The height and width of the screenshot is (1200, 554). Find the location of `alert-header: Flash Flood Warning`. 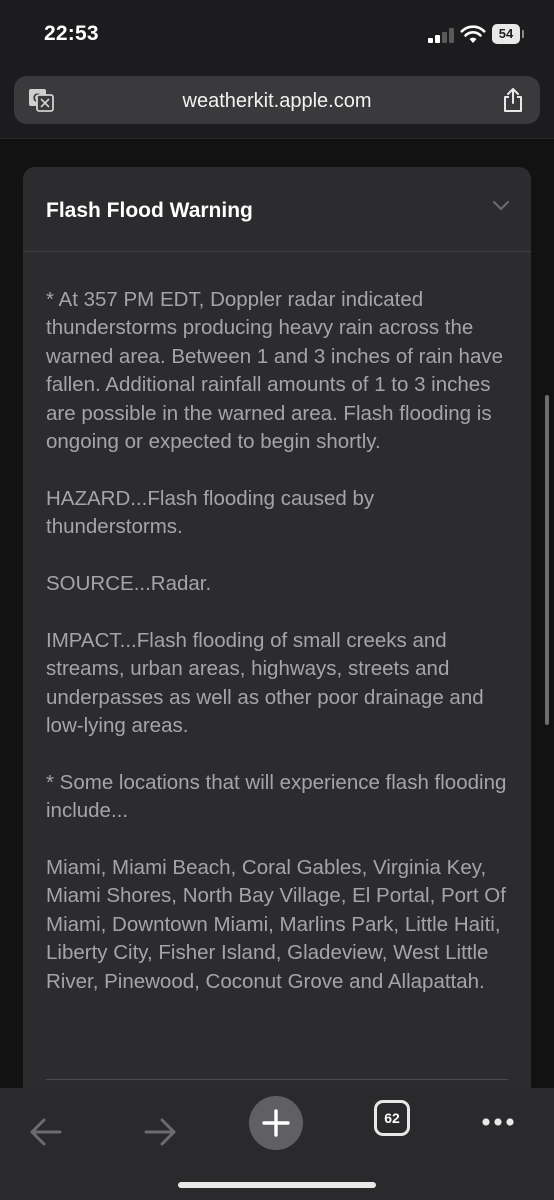

alert-header: Flash Flood Warning is located at coordinates (277, 209).